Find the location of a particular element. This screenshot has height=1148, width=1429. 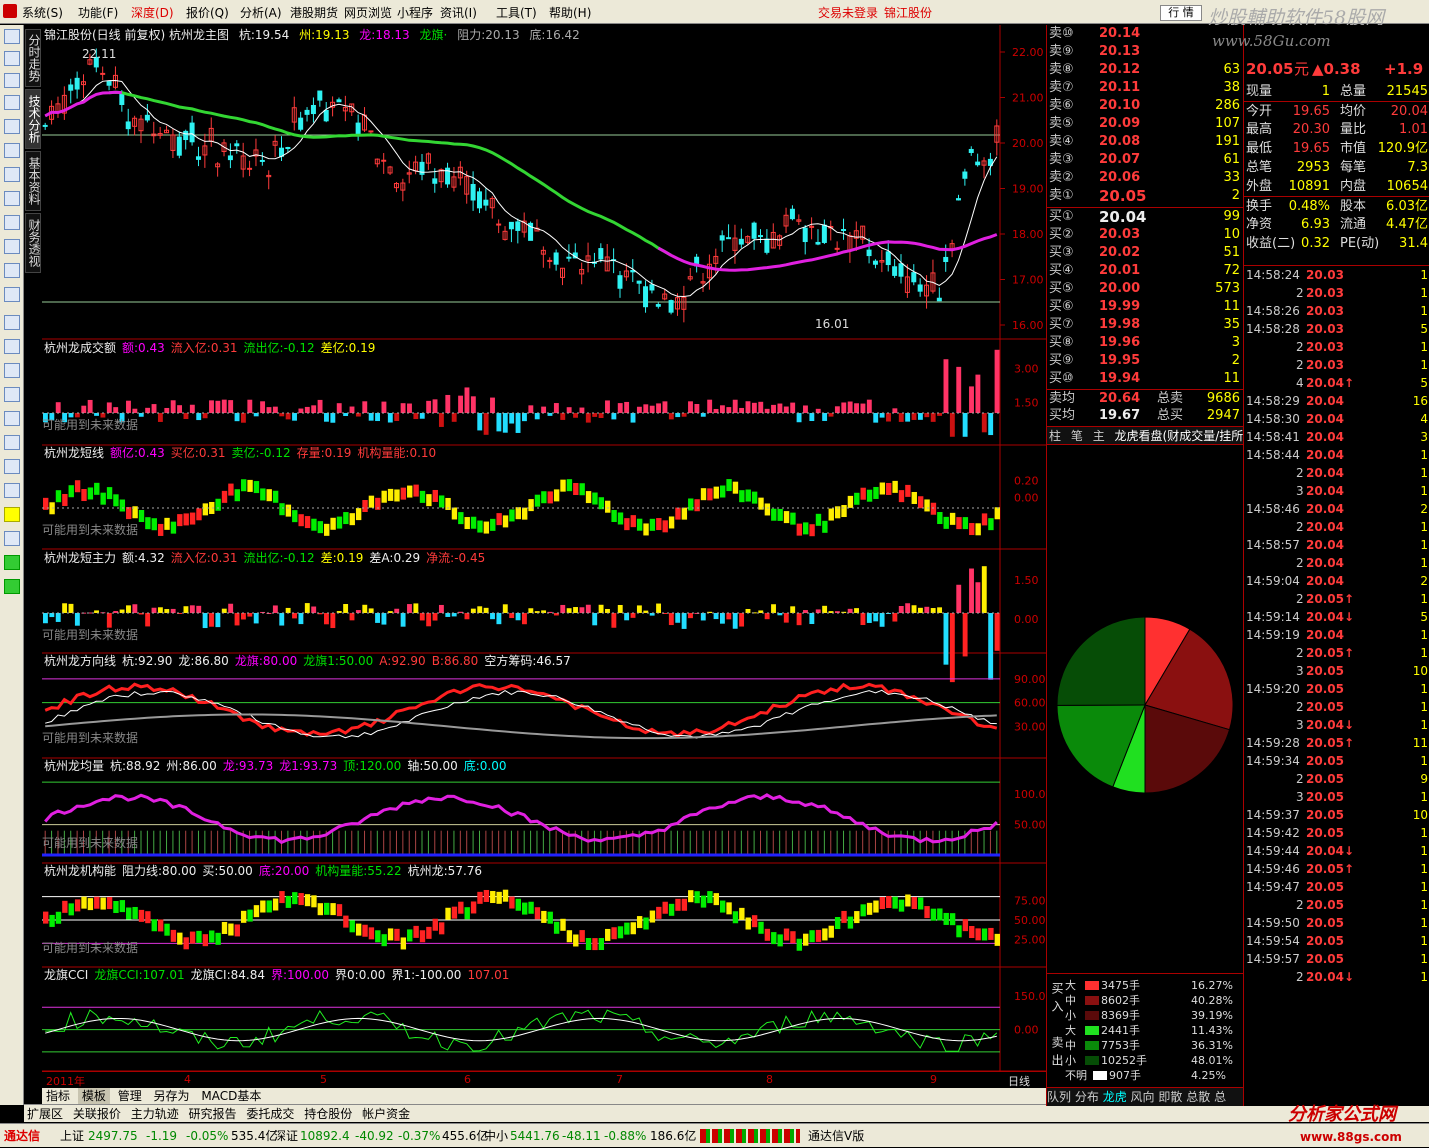

tab-template: 模板 is located at coordinates (93, 1096).